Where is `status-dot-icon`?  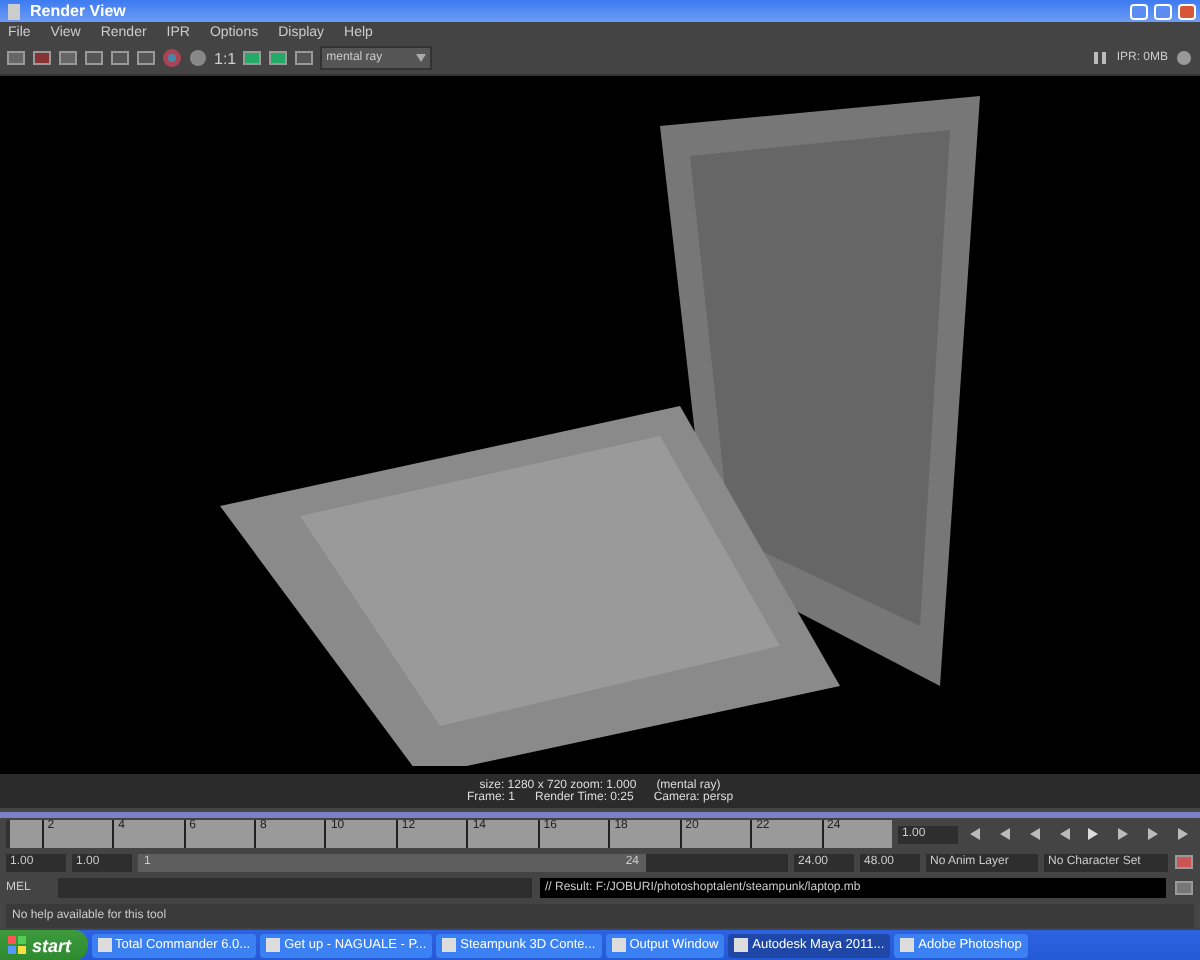
status-dot-icon is located at coordinates (1184, 58).